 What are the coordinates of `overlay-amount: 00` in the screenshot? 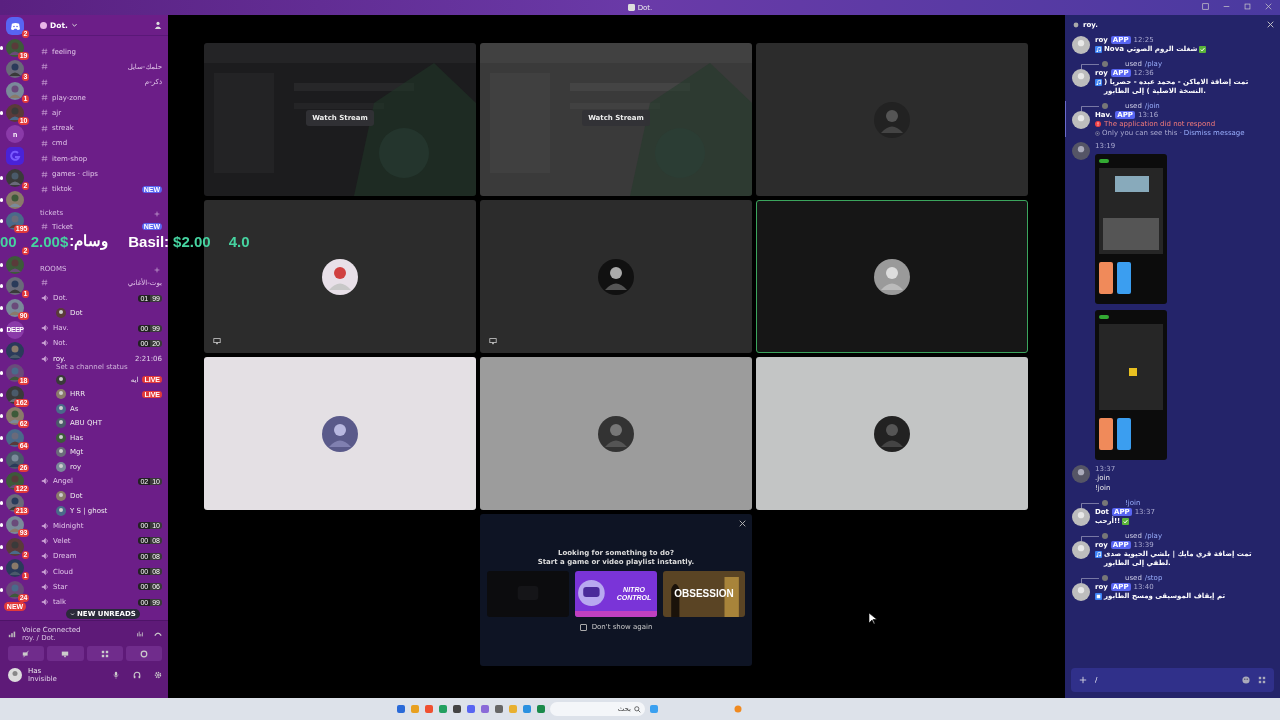 It's located at (8, 241).